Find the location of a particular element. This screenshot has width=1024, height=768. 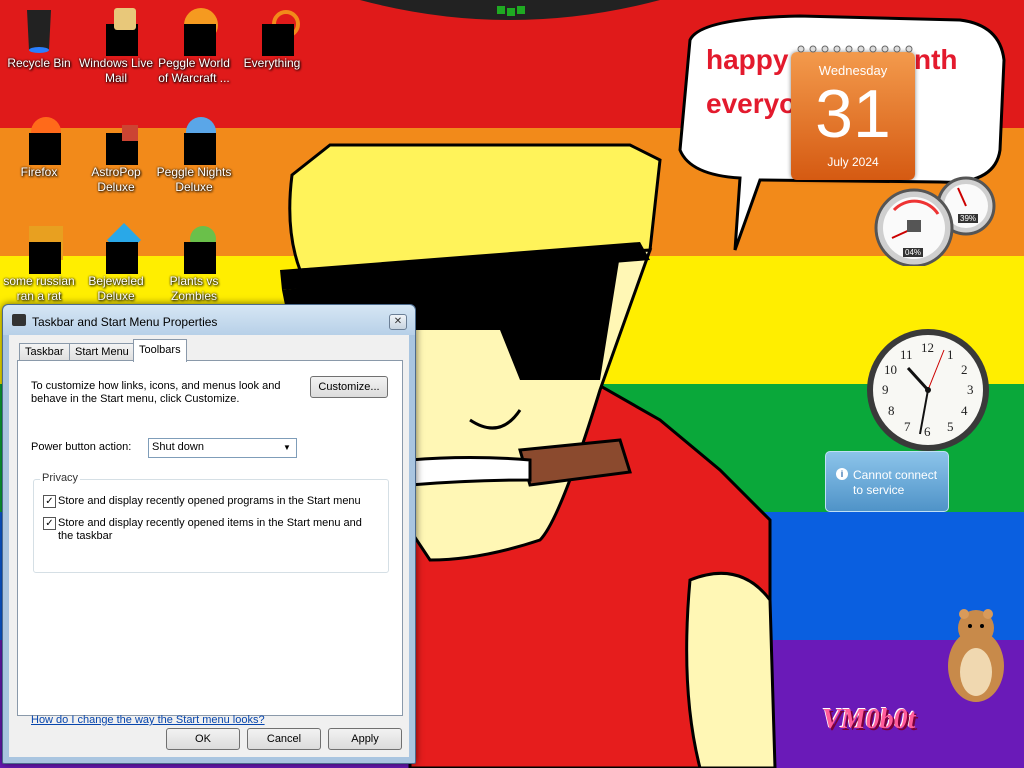

close-button: ✕ is located at coordinates (398, 322).